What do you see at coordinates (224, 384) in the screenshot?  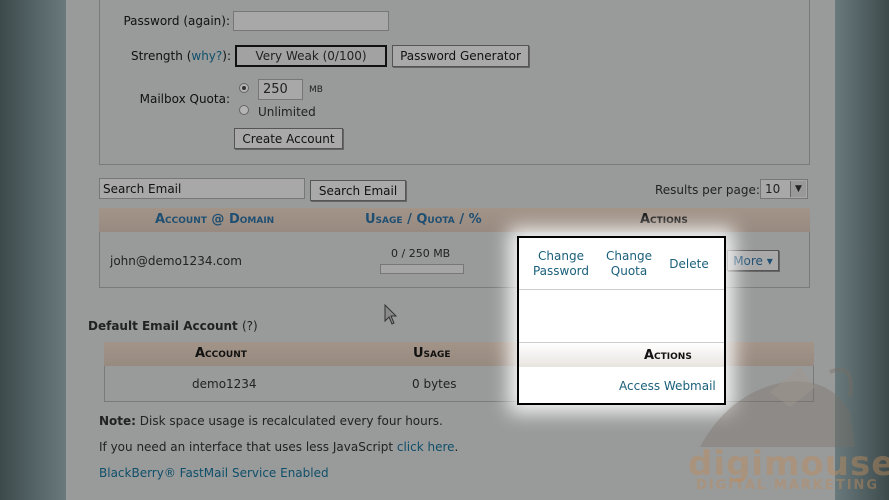 I see `default-account-name: demo1234` at bounding box center [224, 384].